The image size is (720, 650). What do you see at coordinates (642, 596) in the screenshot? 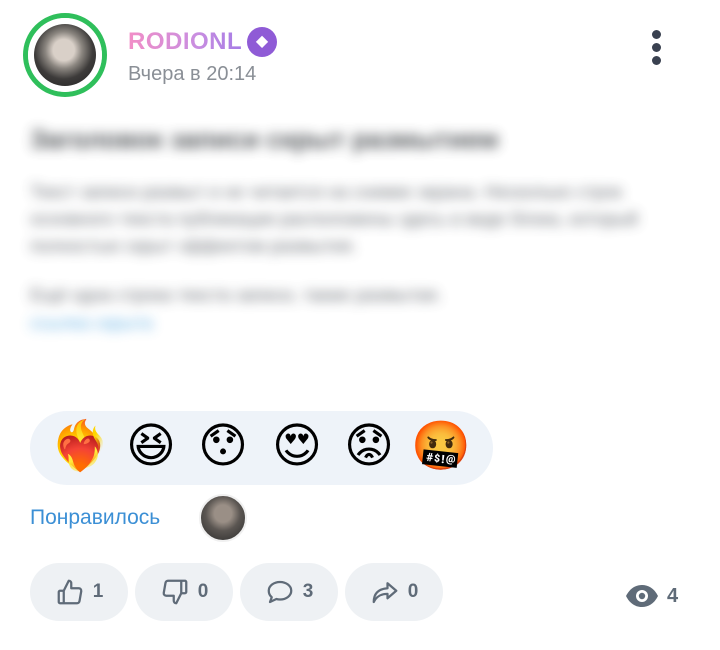
I see `eye-icon` at bounding box center [642, 596].